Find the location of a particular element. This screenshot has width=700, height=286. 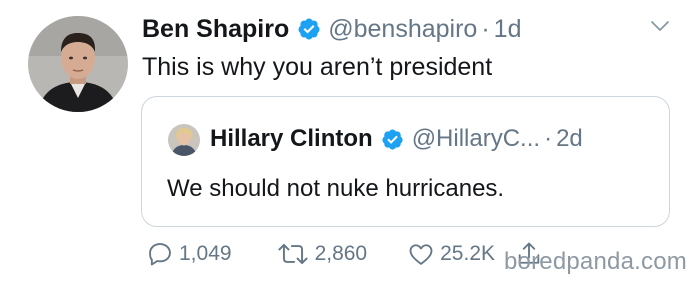

quoted-tweet-text: We should not nuke hurricanes. is located at coordinates (336, 188).